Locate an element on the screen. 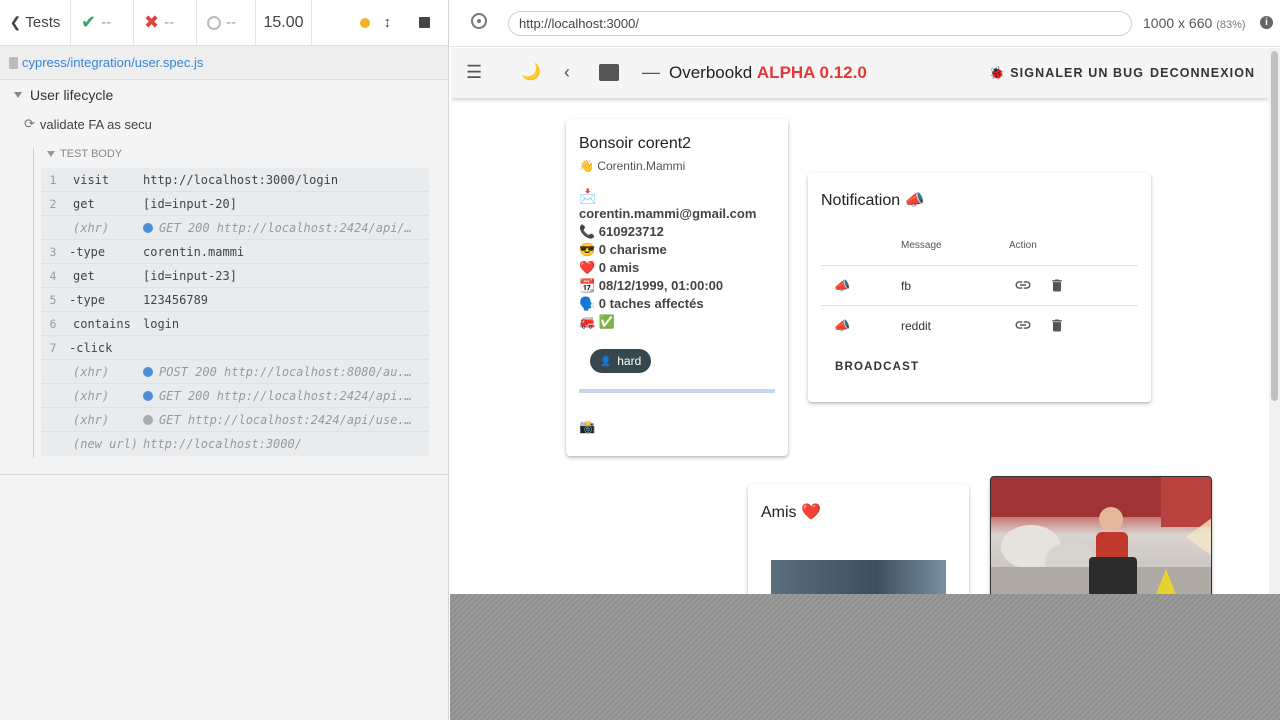  duration: 15.00 is located at coordinates (284, 22).